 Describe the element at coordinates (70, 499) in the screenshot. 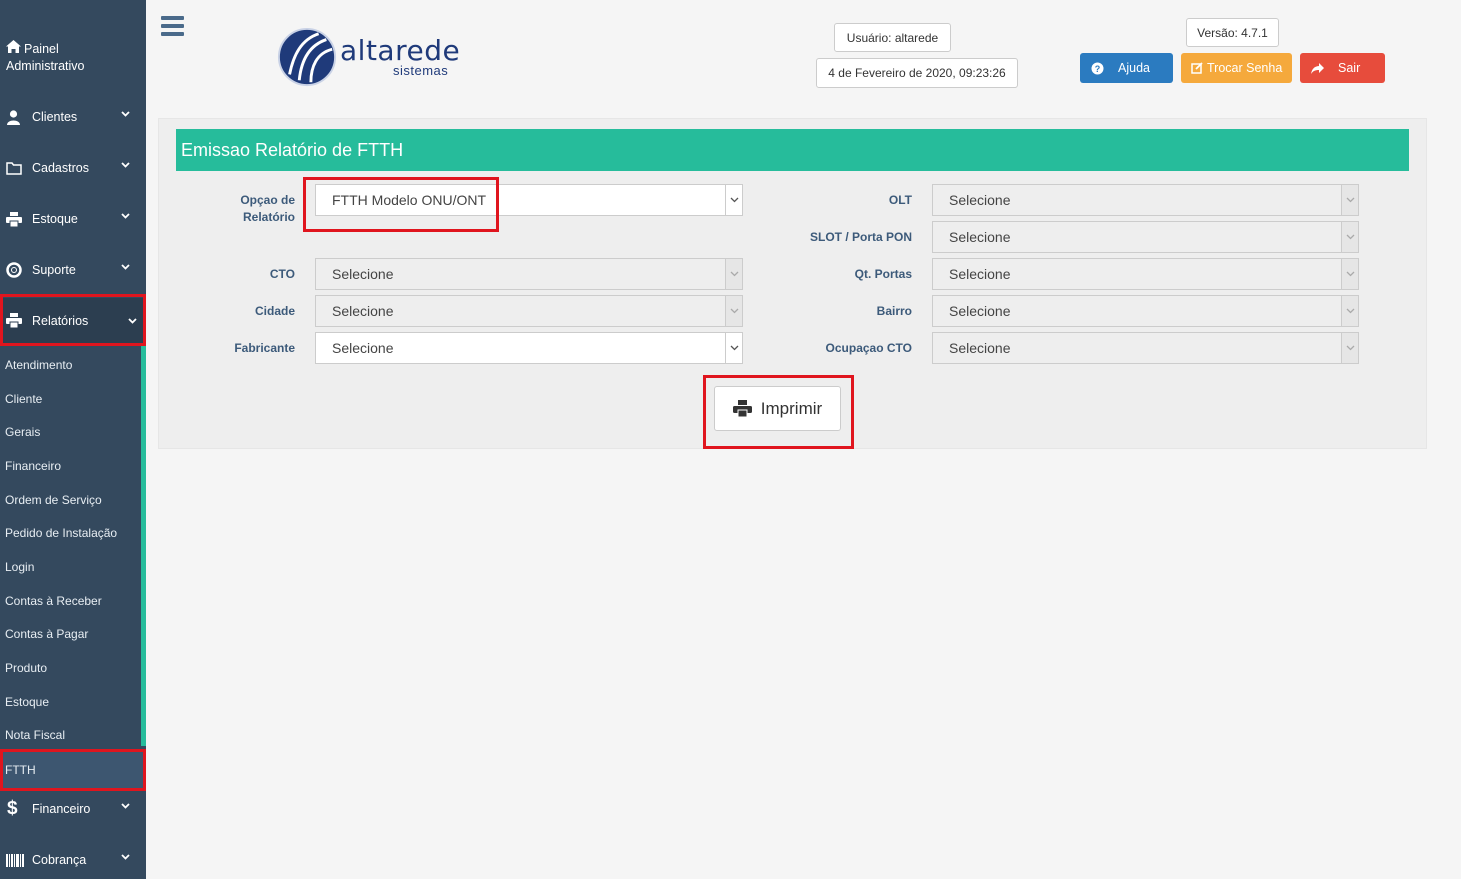

I see `submenu-item-ordem-servico: Ordem de Serviço` at that location.